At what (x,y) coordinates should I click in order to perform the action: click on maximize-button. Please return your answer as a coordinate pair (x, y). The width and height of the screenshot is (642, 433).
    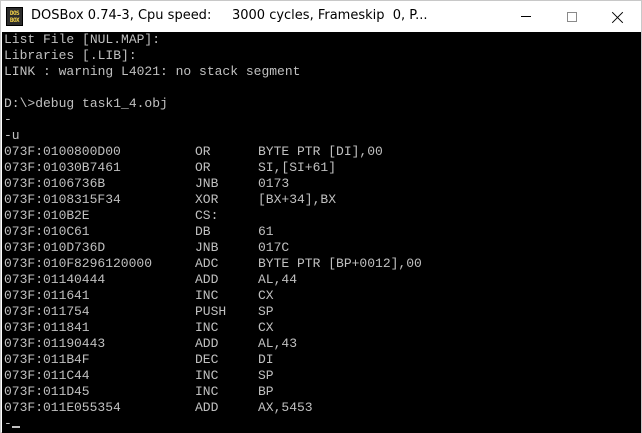
    Looking at the image, I should click on (572, 16).